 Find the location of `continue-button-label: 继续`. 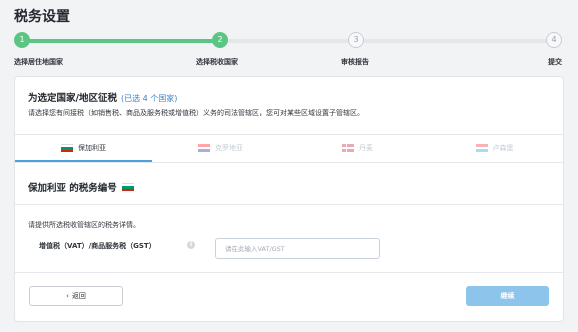

continue-button-label: 继续 is located at coordinates (507, 296).